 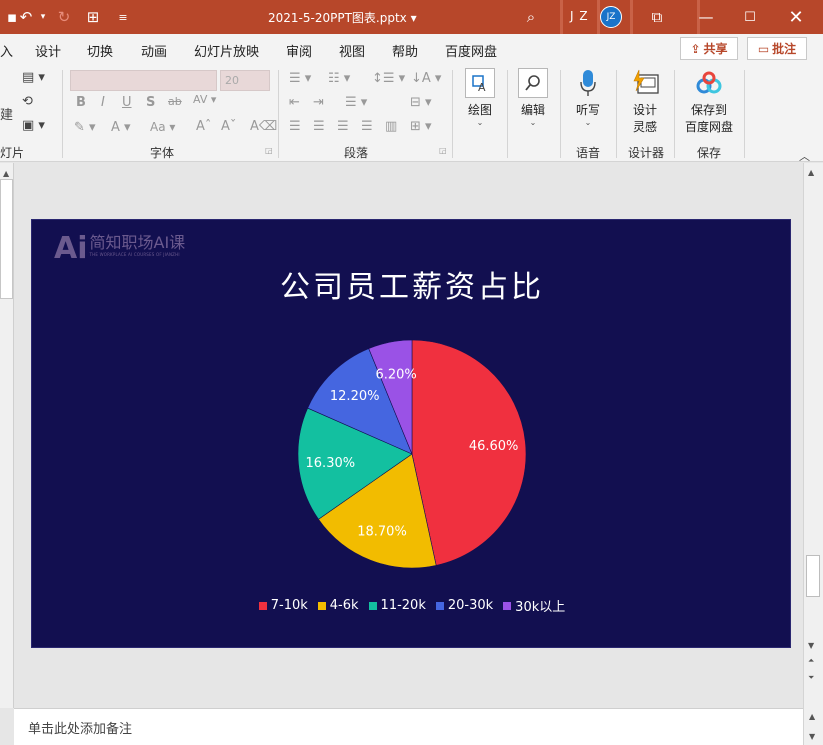 What do you see at coordinates (706, 17) in the screenshot?
I see `minimize-icon: —` at bounding box center [706, 17].